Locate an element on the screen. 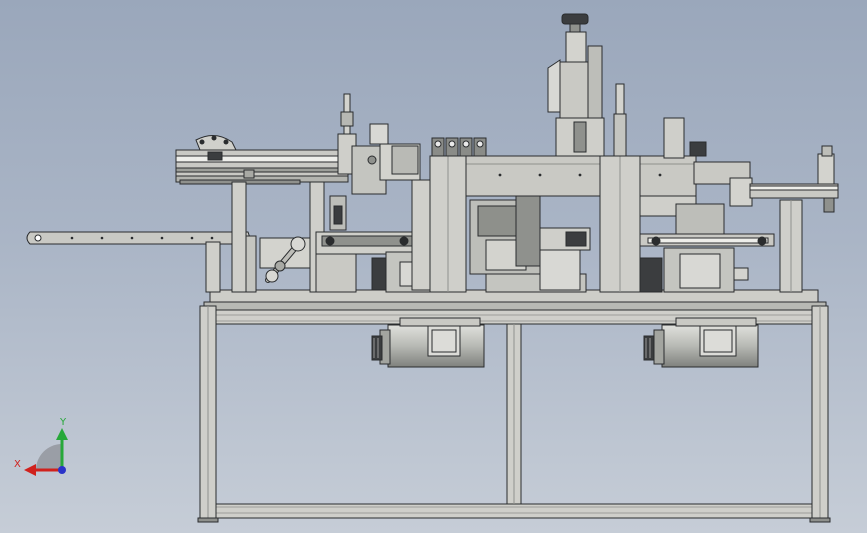 Image resolution: width=867 pixels, height=533 pixels. z-axis-dot is located at coordinates (62, 470).